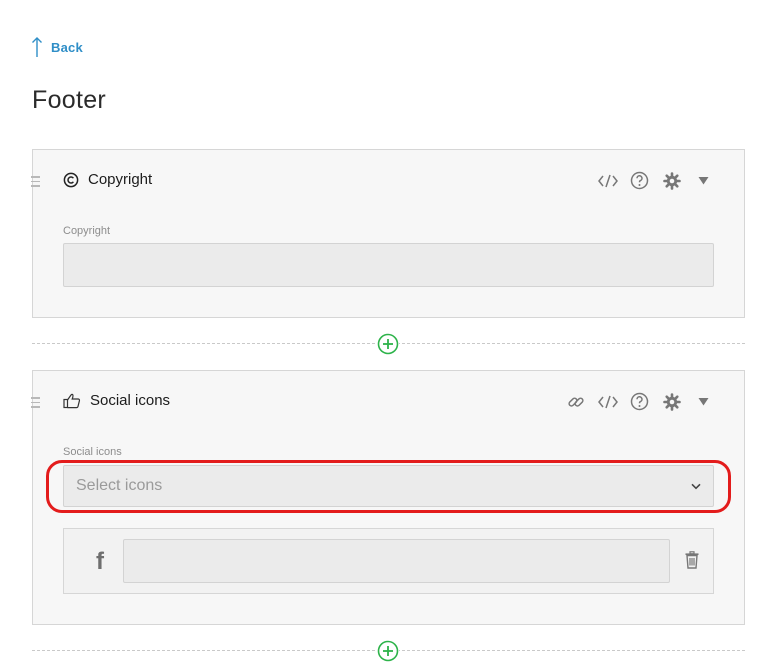  I want to click on delete-social-button, so click(692, 562).